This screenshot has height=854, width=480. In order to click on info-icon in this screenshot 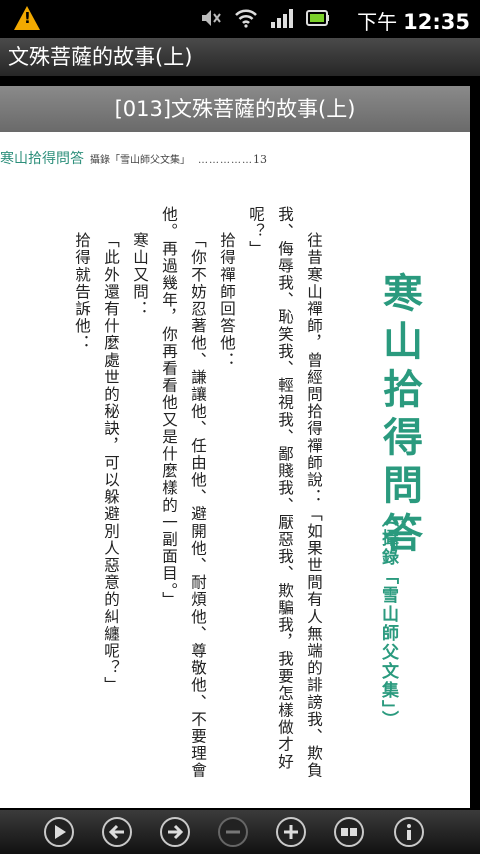, I will do `click(409, 832)`.